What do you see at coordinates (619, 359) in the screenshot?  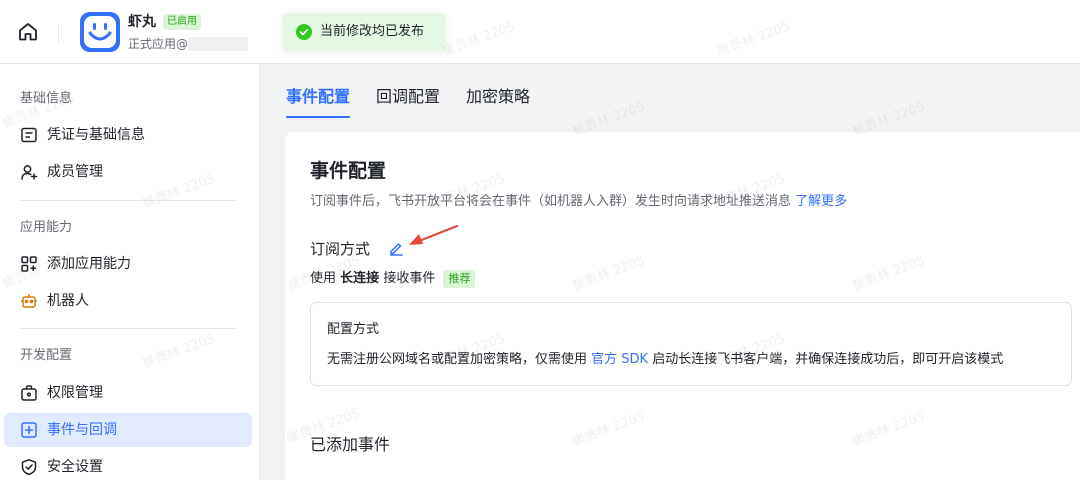 I see `official-sdk-link: 官方 SDK` at bounding box center [619, 359].